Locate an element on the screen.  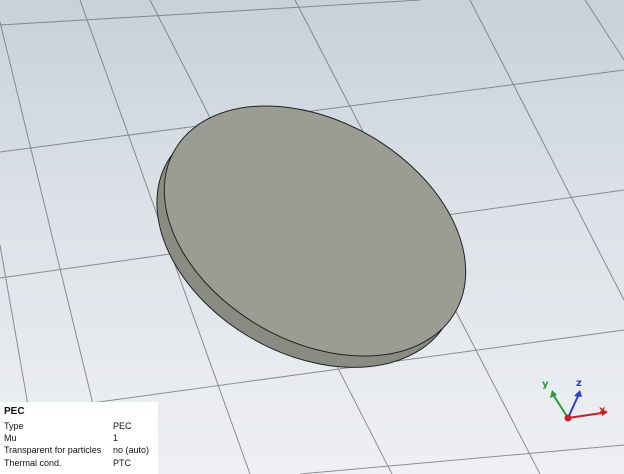
info-key: Mu is located at coordinates (10, 438).